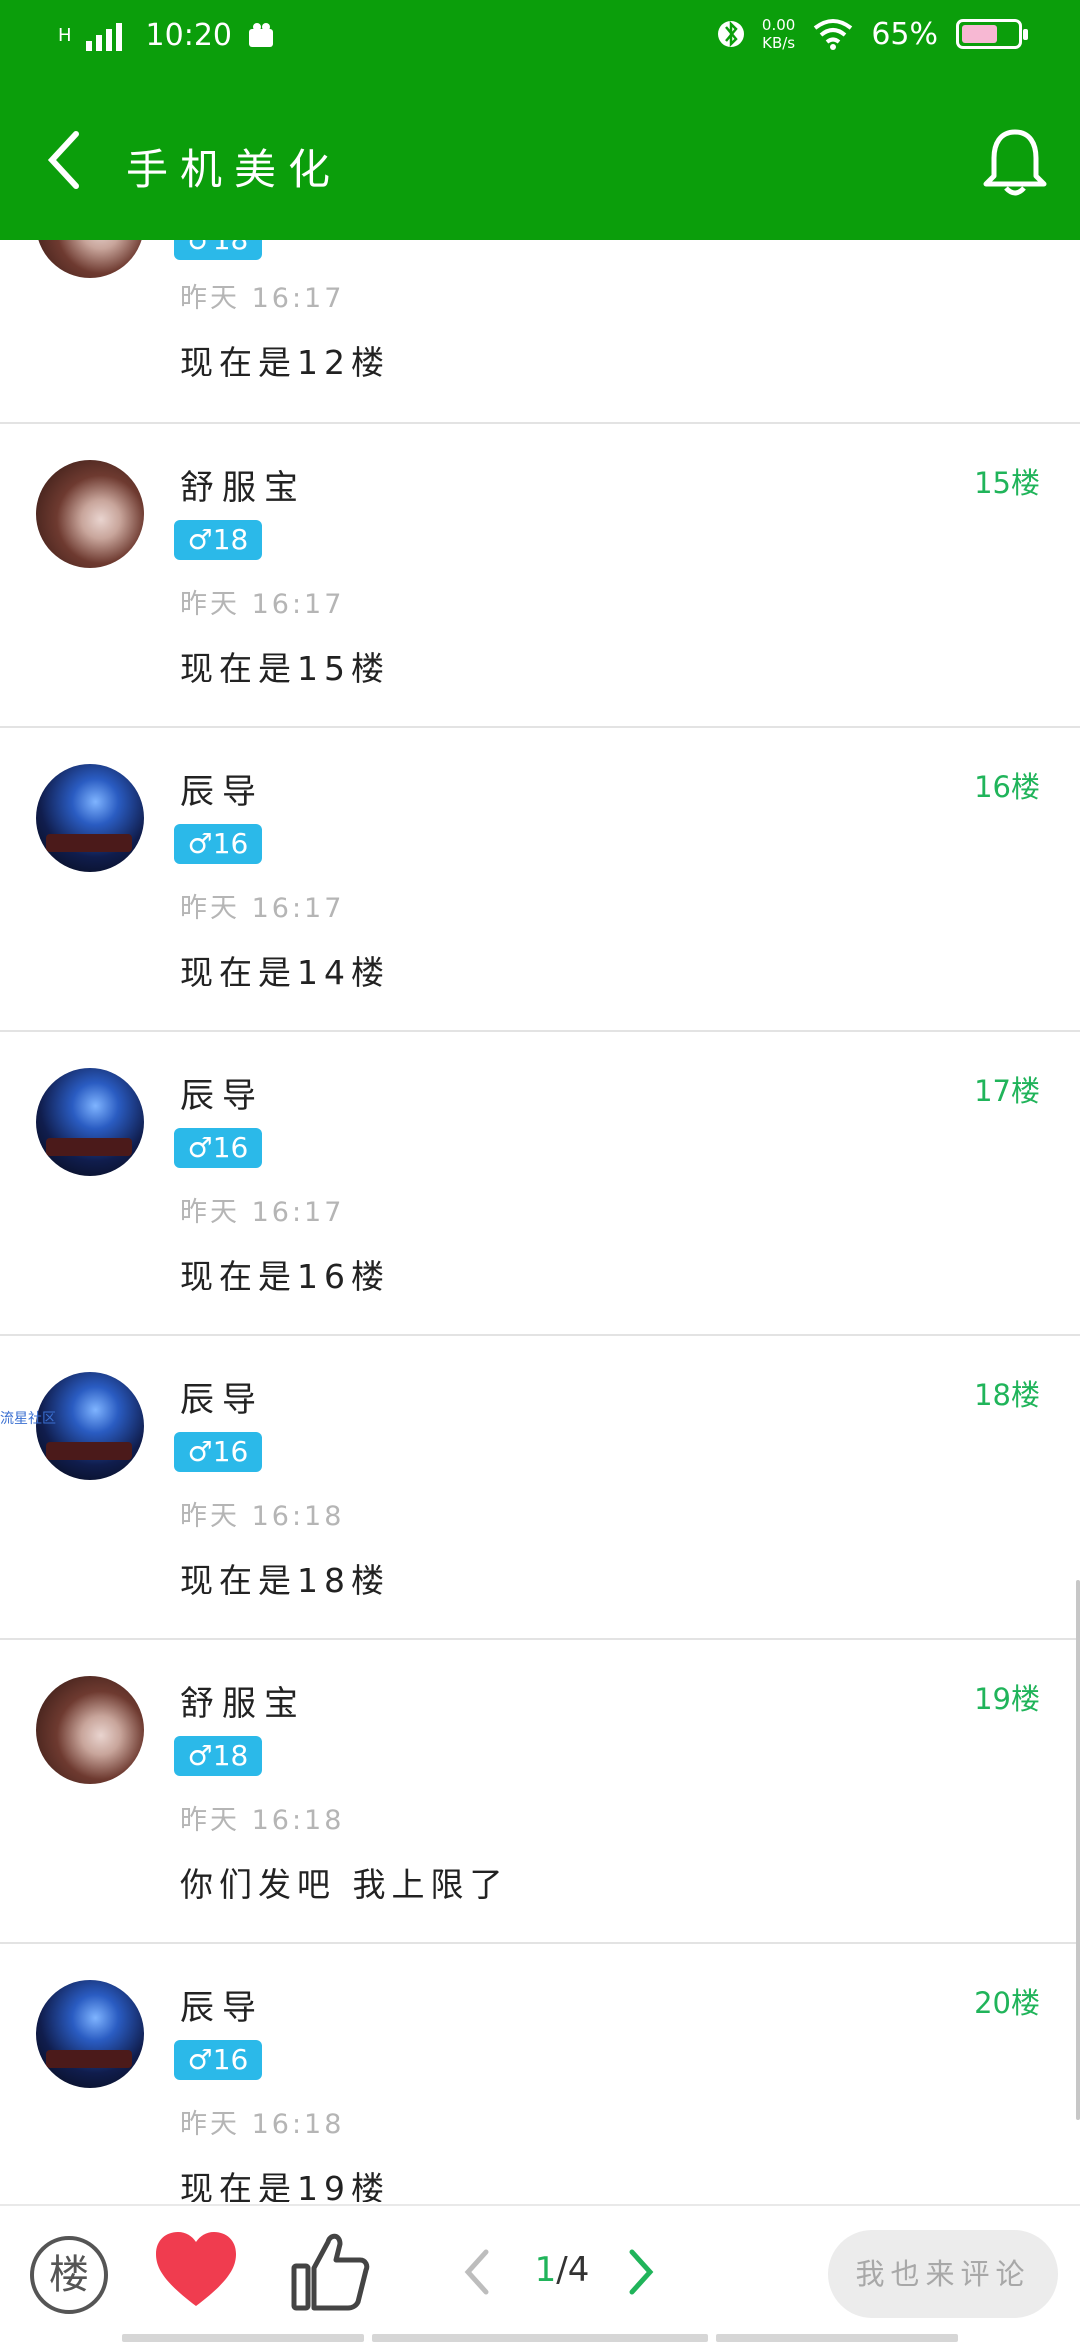 The image size is (1080, 2342). I want to click on net-speed: 0.00 KB/s, so click(778, 34).